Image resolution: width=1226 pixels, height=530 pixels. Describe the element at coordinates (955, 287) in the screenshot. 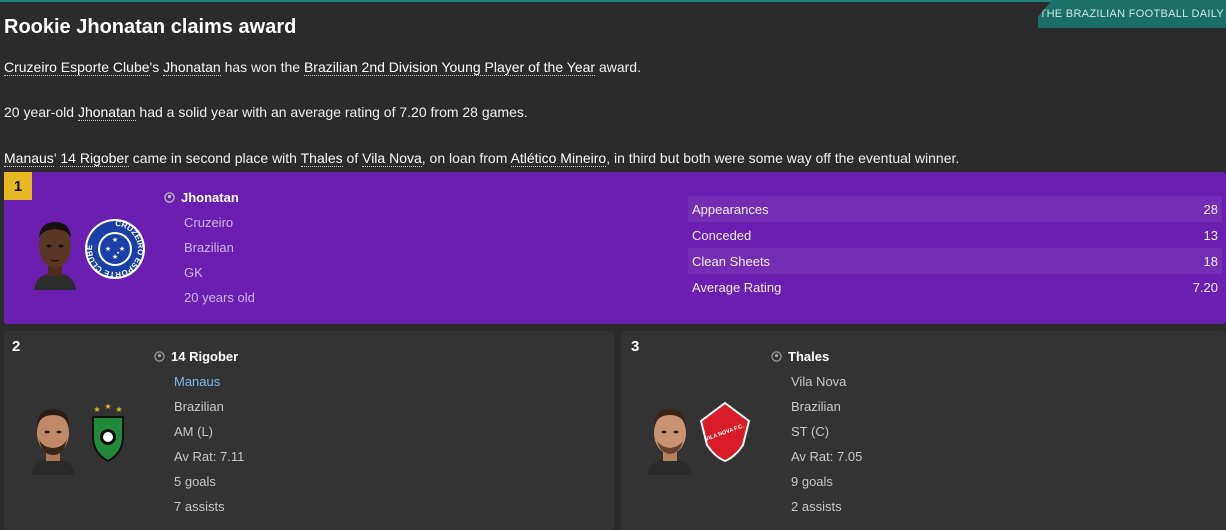

I see `stat-row: Average Rating 7.20` at that location.